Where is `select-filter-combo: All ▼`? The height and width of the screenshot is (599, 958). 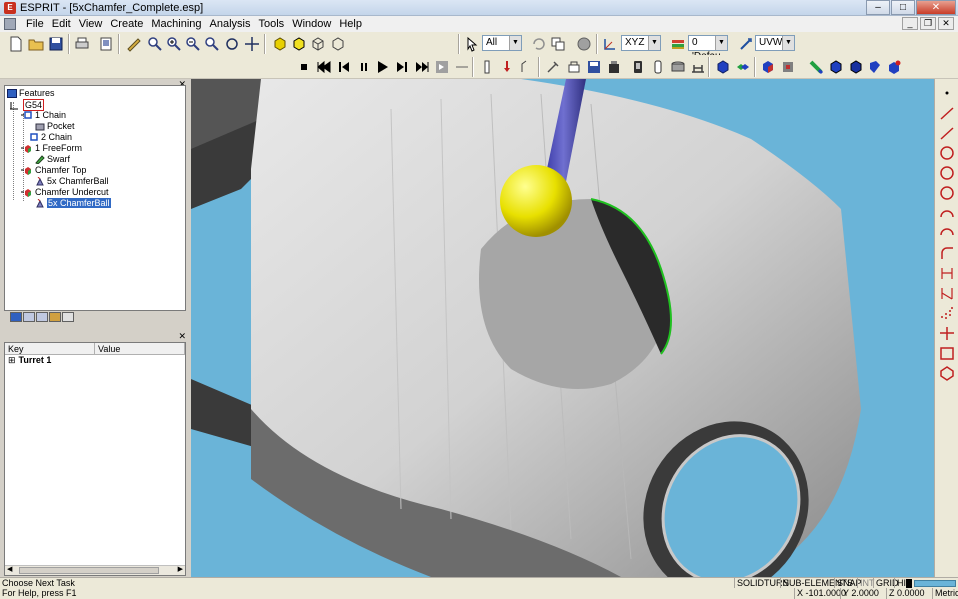 select-filter-combo: All ▼ is located at coordinates (502, 43).